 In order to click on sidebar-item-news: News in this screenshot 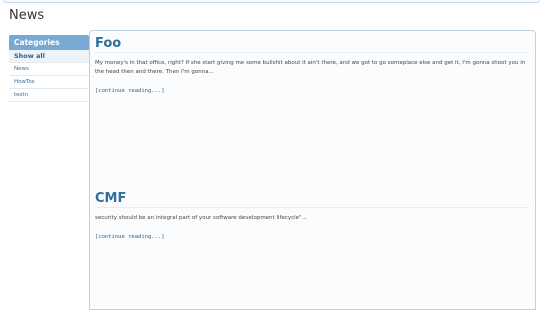, I will do `click(49, 69)`.